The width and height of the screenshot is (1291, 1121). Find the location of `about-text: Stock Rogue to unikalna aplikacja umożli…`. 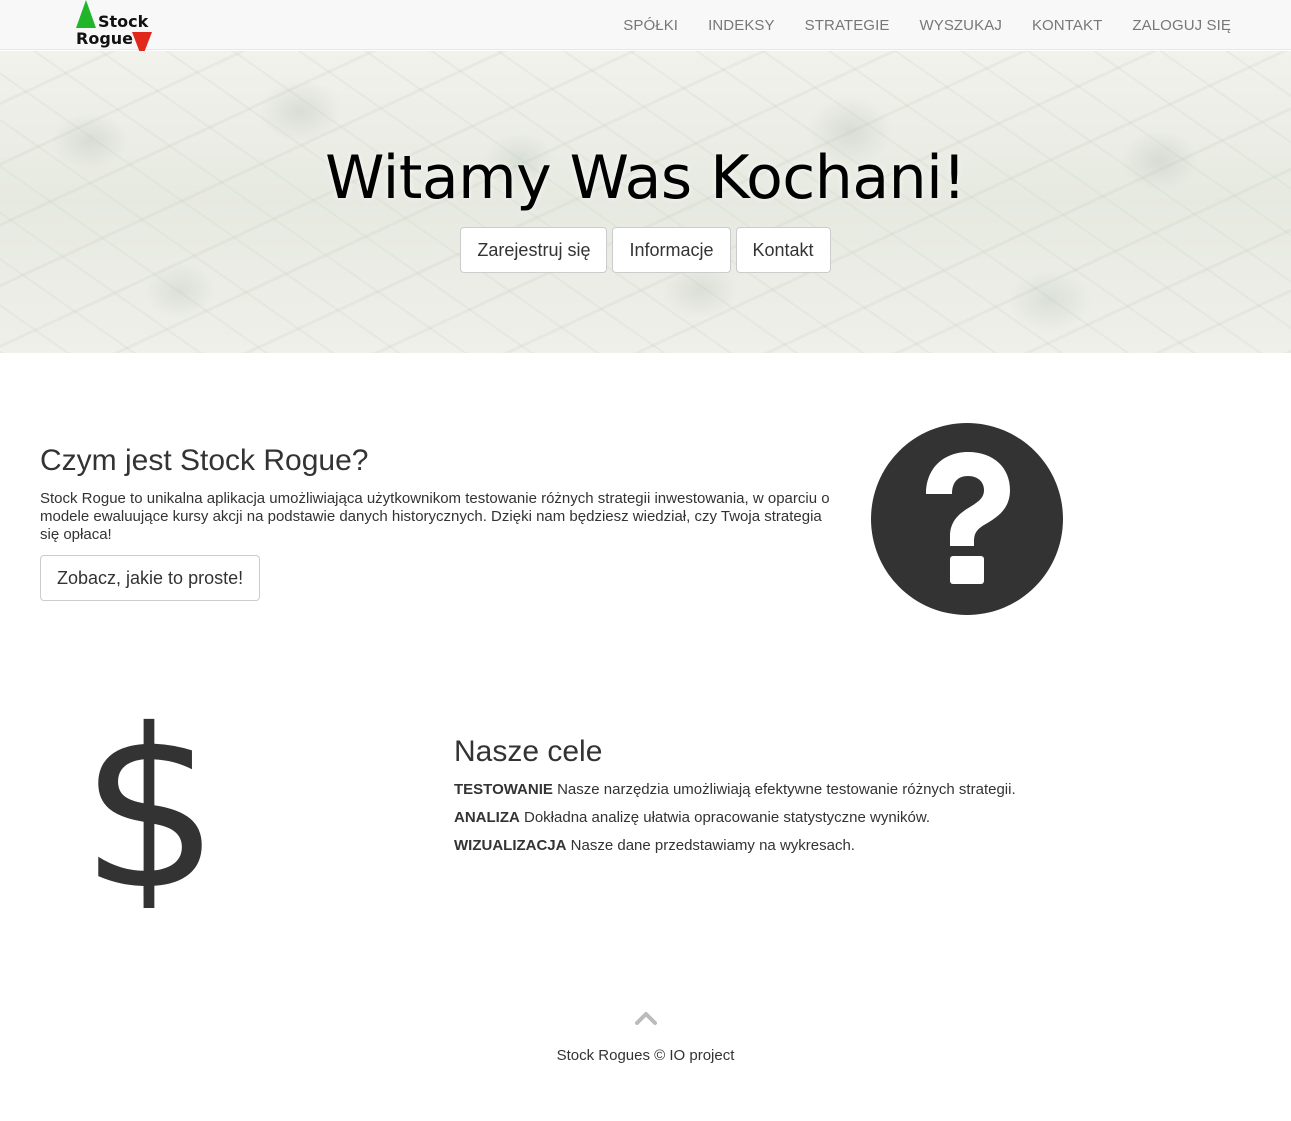

about-text: Stock Rogue to unikalna aplikacja umożli… is located at coordinates (435, 516).